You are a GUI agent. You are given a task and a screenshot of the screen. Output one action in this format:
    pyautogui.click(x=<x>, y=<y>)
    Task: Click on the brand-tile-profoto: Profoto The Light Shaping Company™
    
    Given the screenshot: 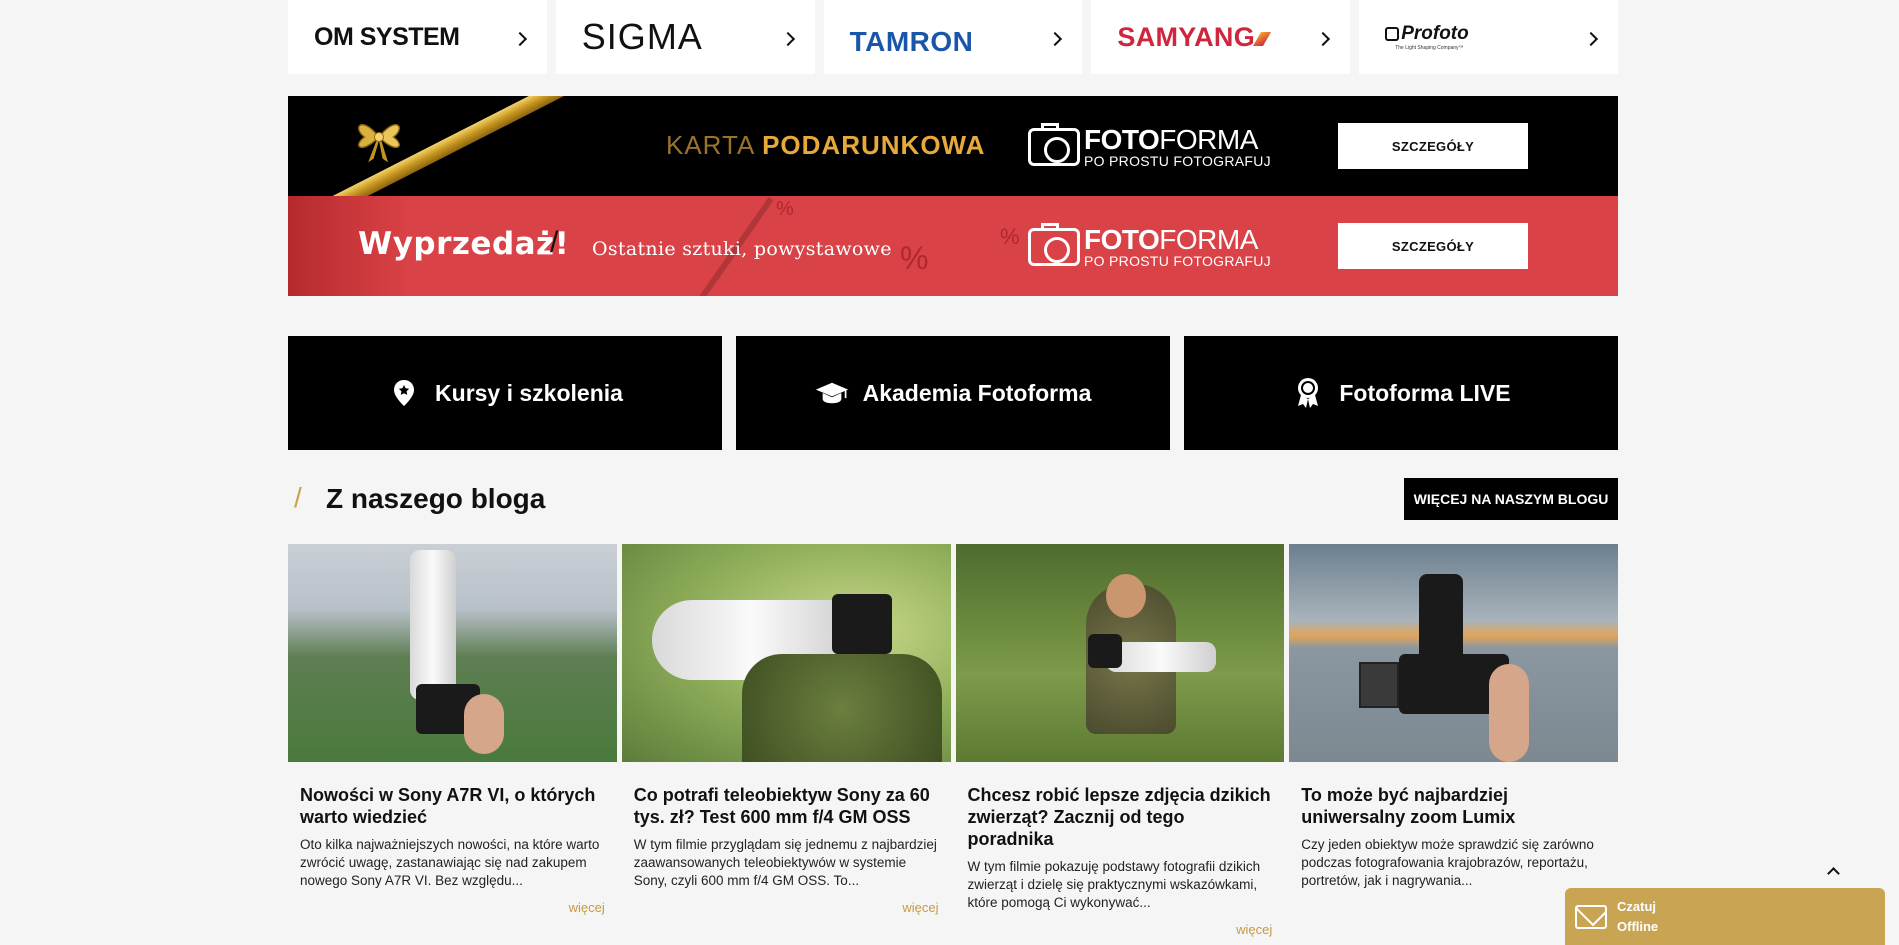 What is the action you would take?
    pyautogui.click(x=1488, y=37)
    